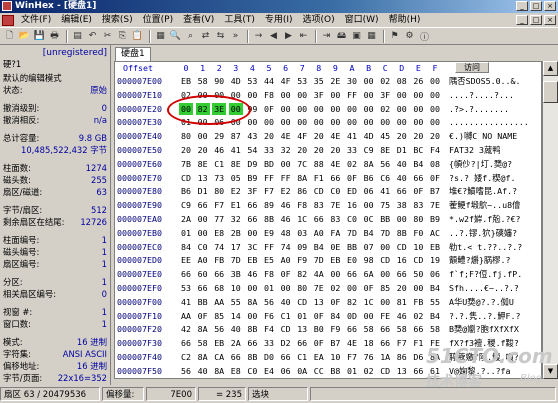 The image size is (558, 403). I want to click on hex-byte: 07, so click(369, 247).